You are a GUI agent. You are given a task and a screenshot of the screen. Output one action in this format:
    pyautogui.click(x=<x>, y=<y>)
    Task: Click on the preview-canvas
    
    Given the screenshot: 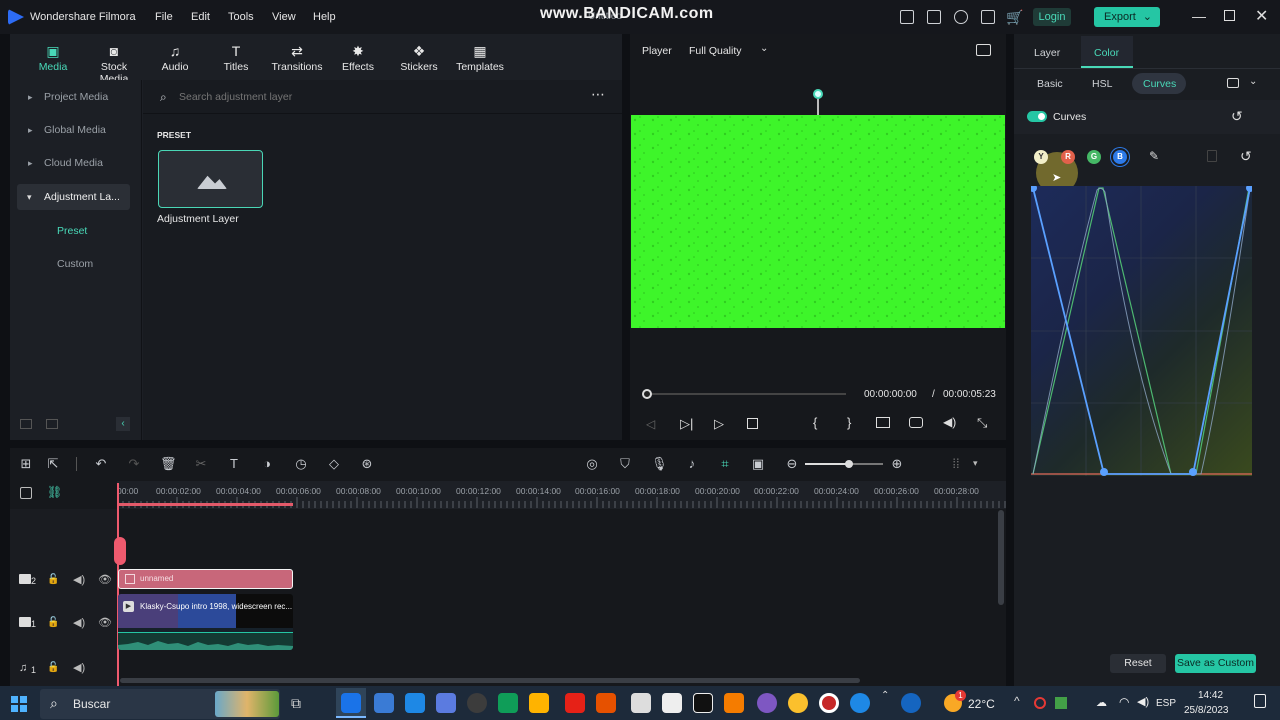 What is the action you would take?
    pyautogui.click(x=818, y=221)
    